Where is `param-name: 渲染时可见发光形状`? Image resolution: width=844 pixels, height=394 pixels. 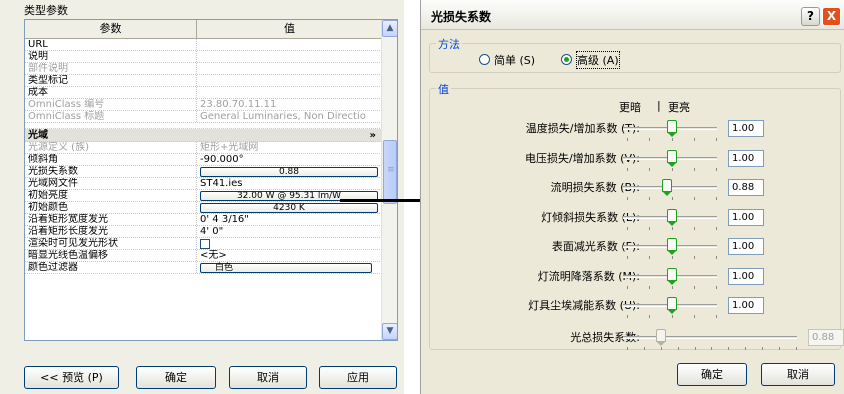
param-name: 渲染时可见发光形状 is located at coordinates (111, 243).